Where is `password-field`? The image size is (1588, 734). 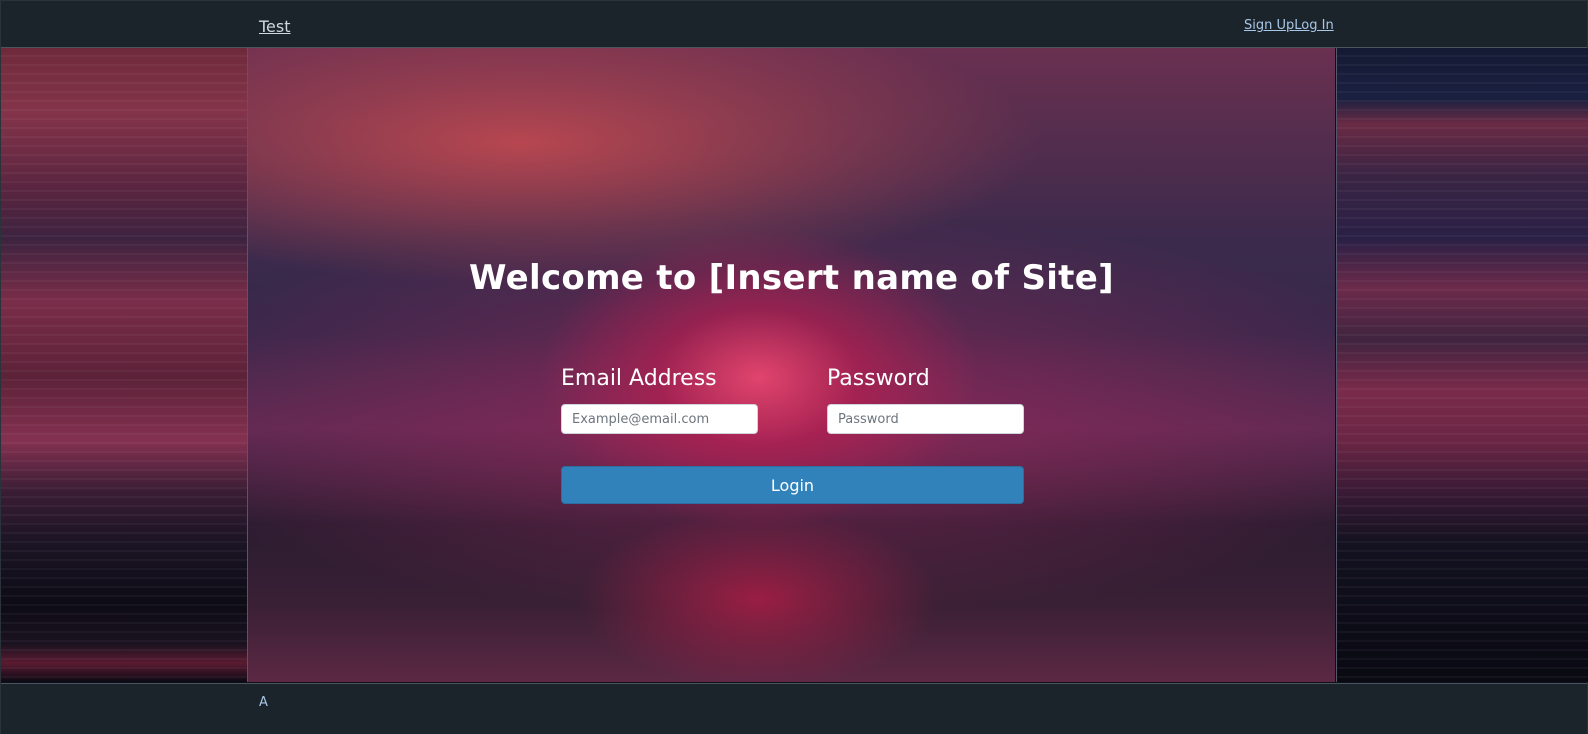 password-field is located at coordinates (925, 419).